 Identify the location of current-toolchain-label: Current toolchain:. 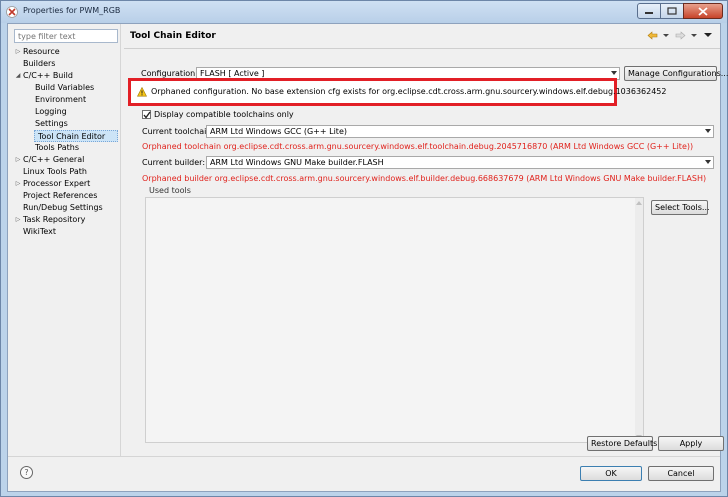
(178, 131).